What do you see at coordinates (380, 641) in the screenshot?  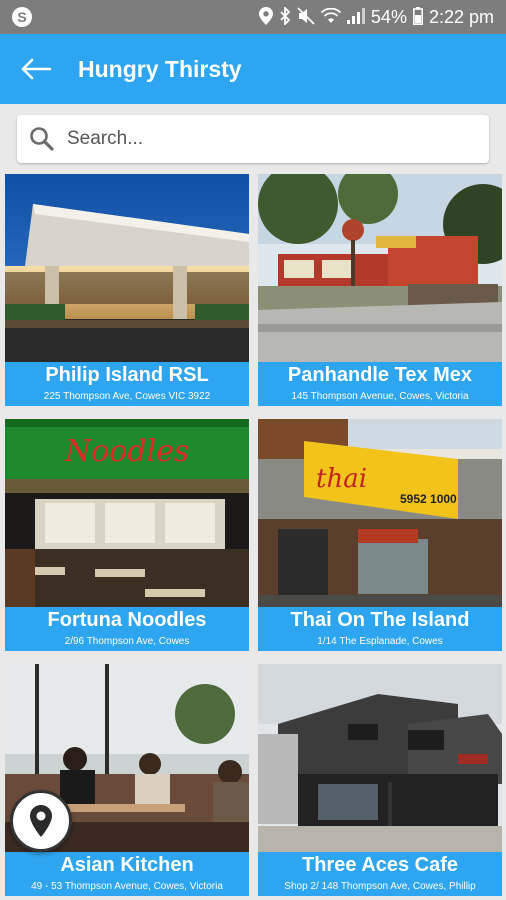 I see `venue-address: 1/14 The Esplanade, Cowes` at bounding box center [380, 641].